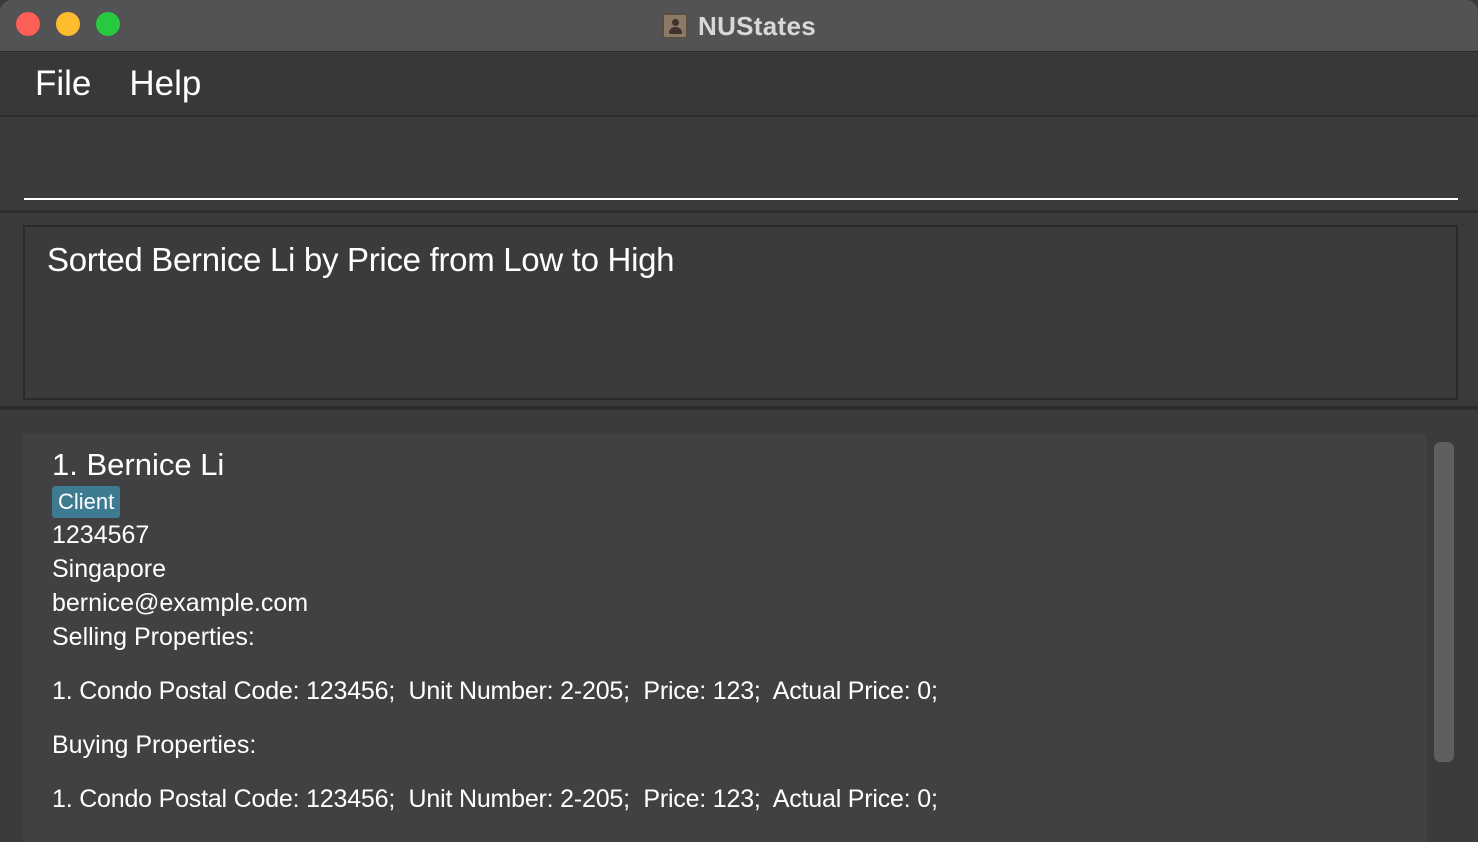 Image resolution: width=1478 pixels, height=842 pixels. I want to click on command-input, so click(741, 159).